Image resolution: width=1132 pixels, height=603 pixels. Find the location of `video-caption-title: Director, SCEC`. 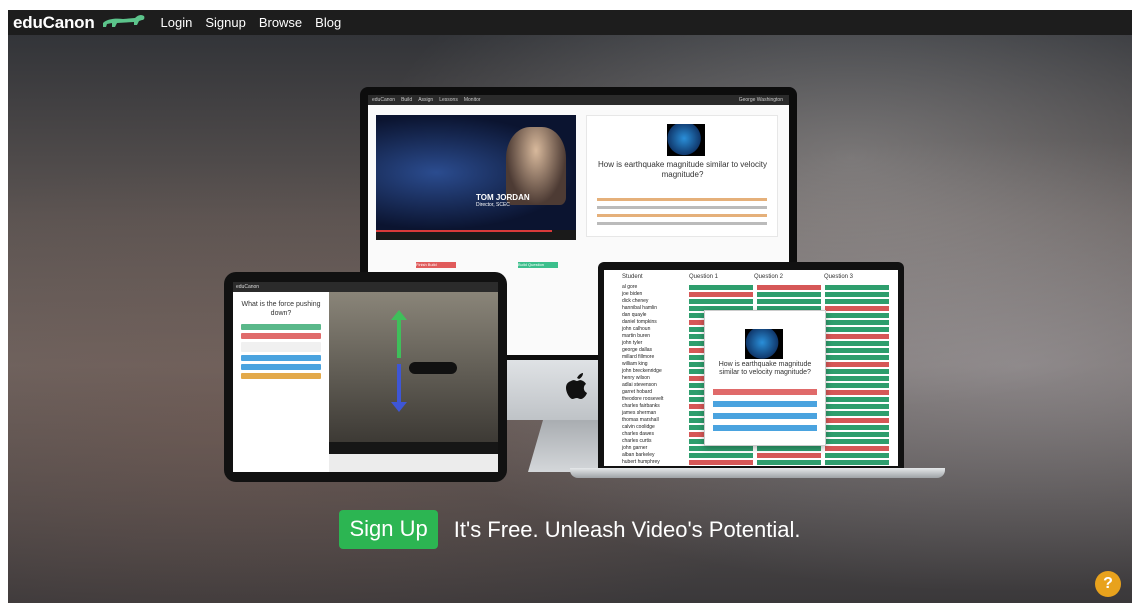

video-caption-title: Director, SCEC is located at coordinates (493, 205).